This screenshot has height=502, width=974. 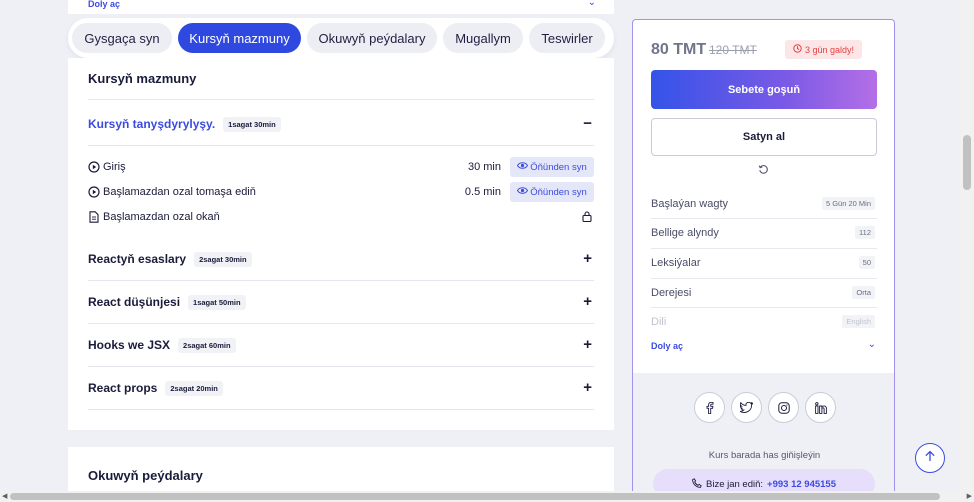 I want to click on lesson-duration: 30 min, so click(x=484, y=167).